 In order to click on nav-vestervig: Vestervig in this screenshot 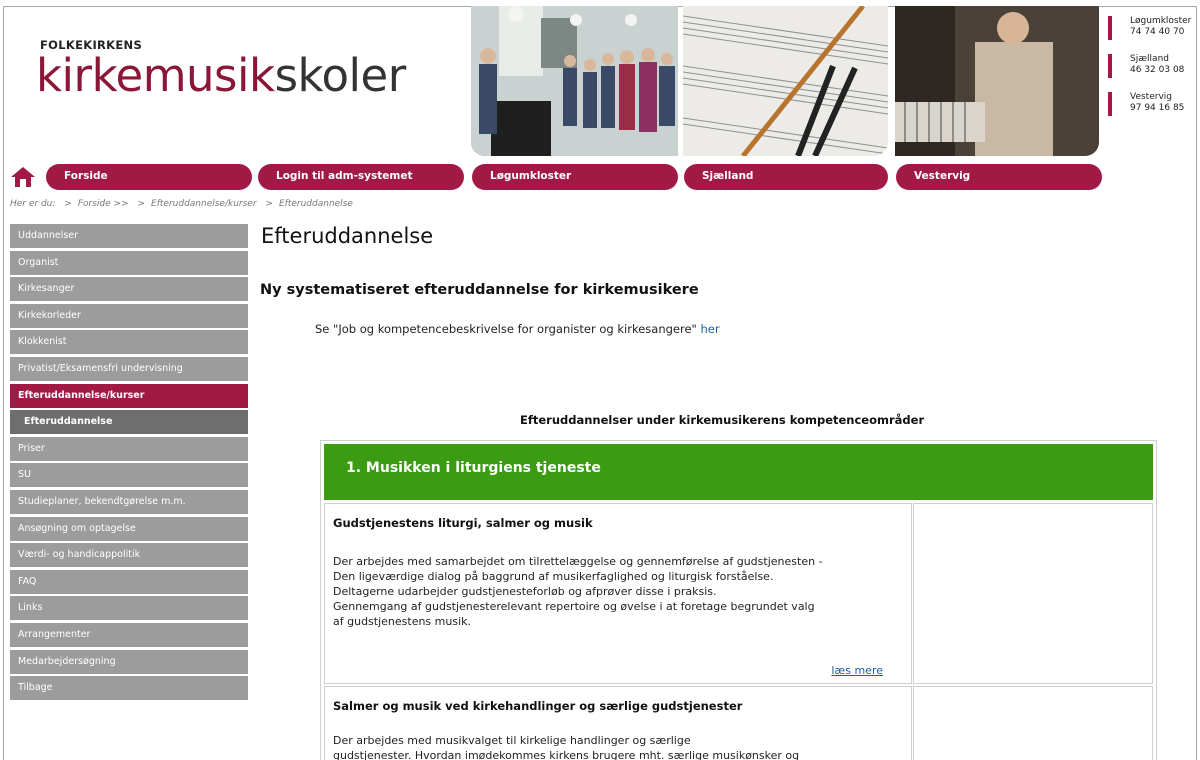, I will do `click(999, 177)`.